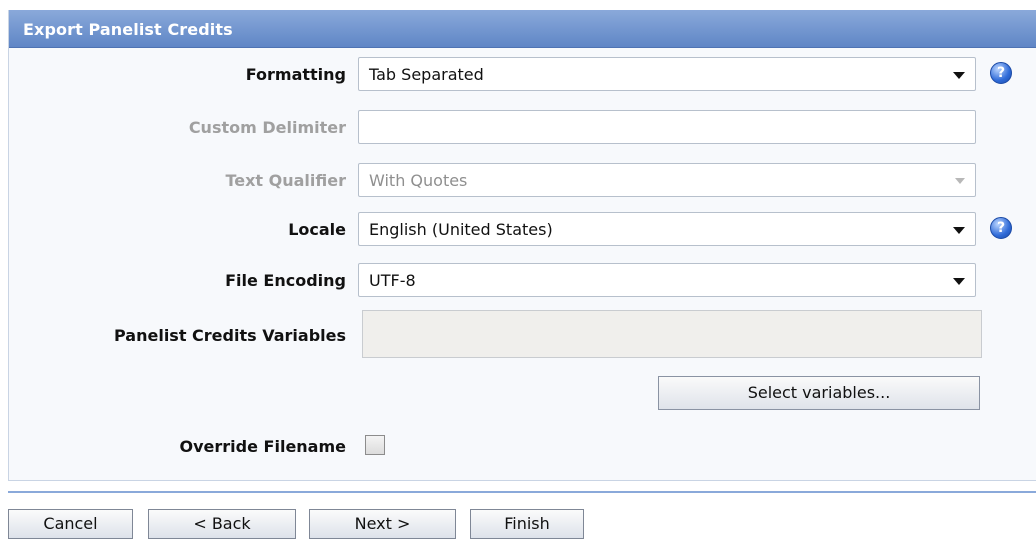  I want to click on panel-header: Export Panelist Credits, so click(522, 29).